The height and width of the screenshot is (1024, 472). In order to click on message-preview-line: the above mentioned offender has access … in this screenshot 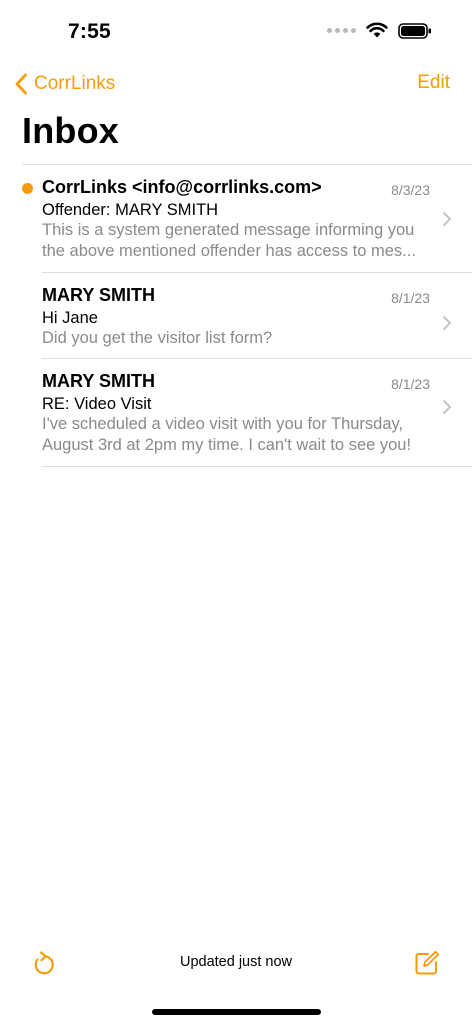, I will do `click(229, 251)`.